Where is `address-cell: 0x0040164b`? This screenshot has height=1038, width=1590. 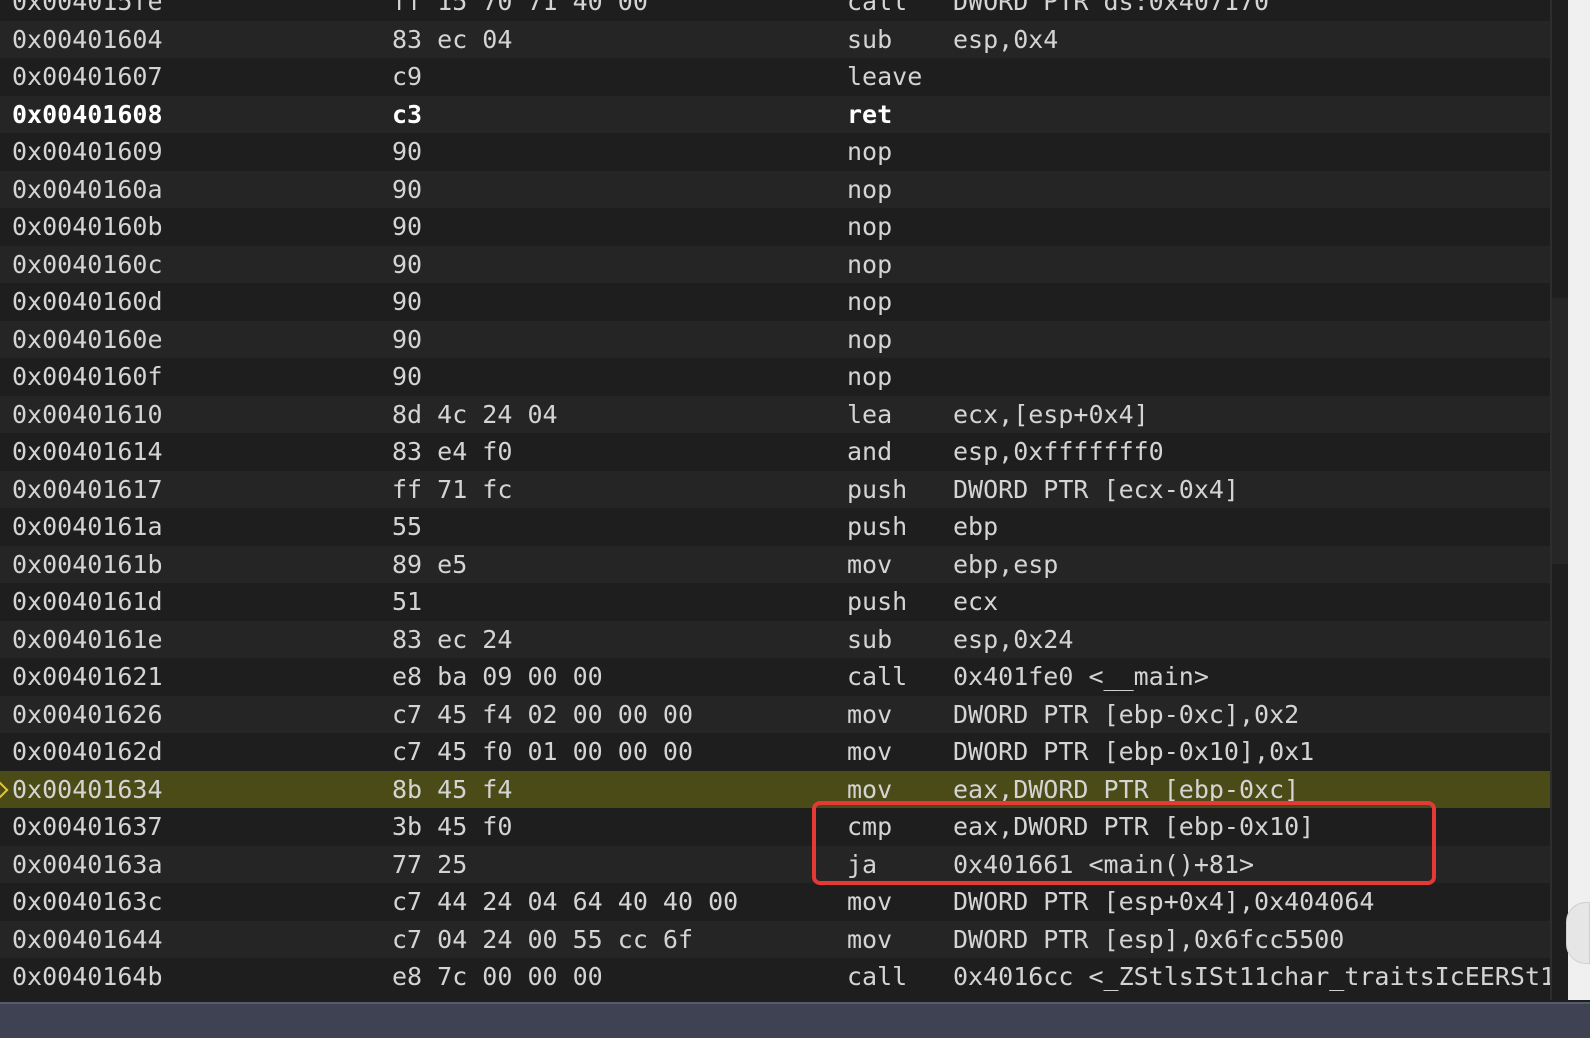
address-cell: 0x0040164b is located at coordinates (87, 976).